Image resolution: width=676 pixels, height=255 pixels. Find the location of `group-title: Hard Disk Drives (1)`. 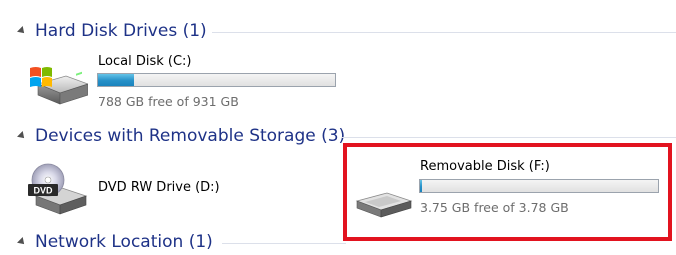

group-title: Hard Disk Drives (1) is located at coordinates (121, 31).